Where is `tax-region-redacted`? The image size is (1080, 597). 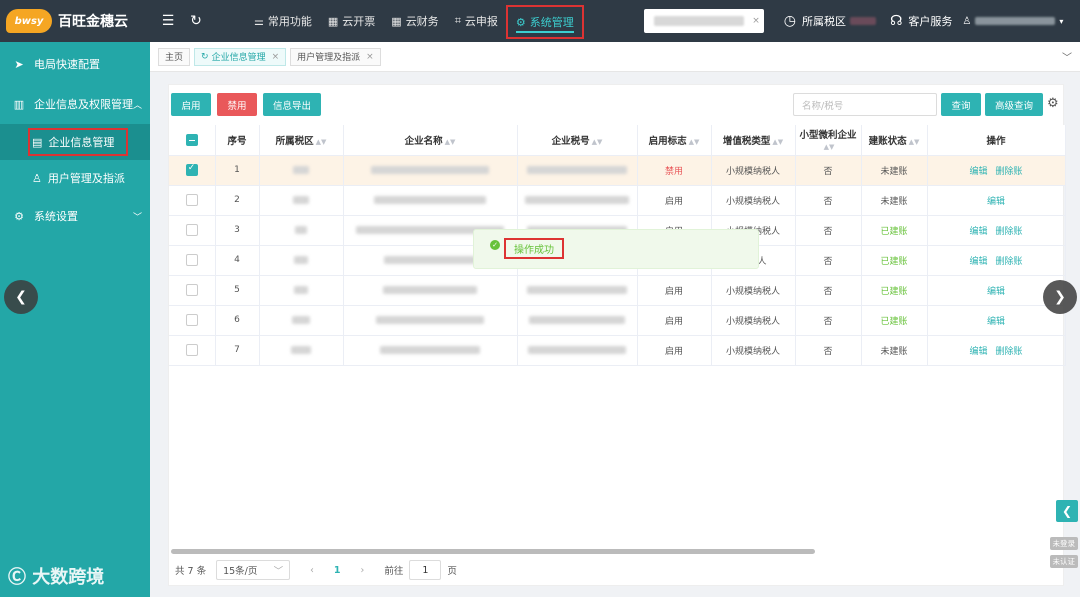 tax-region-redacted is located at coordinates (862, 21).